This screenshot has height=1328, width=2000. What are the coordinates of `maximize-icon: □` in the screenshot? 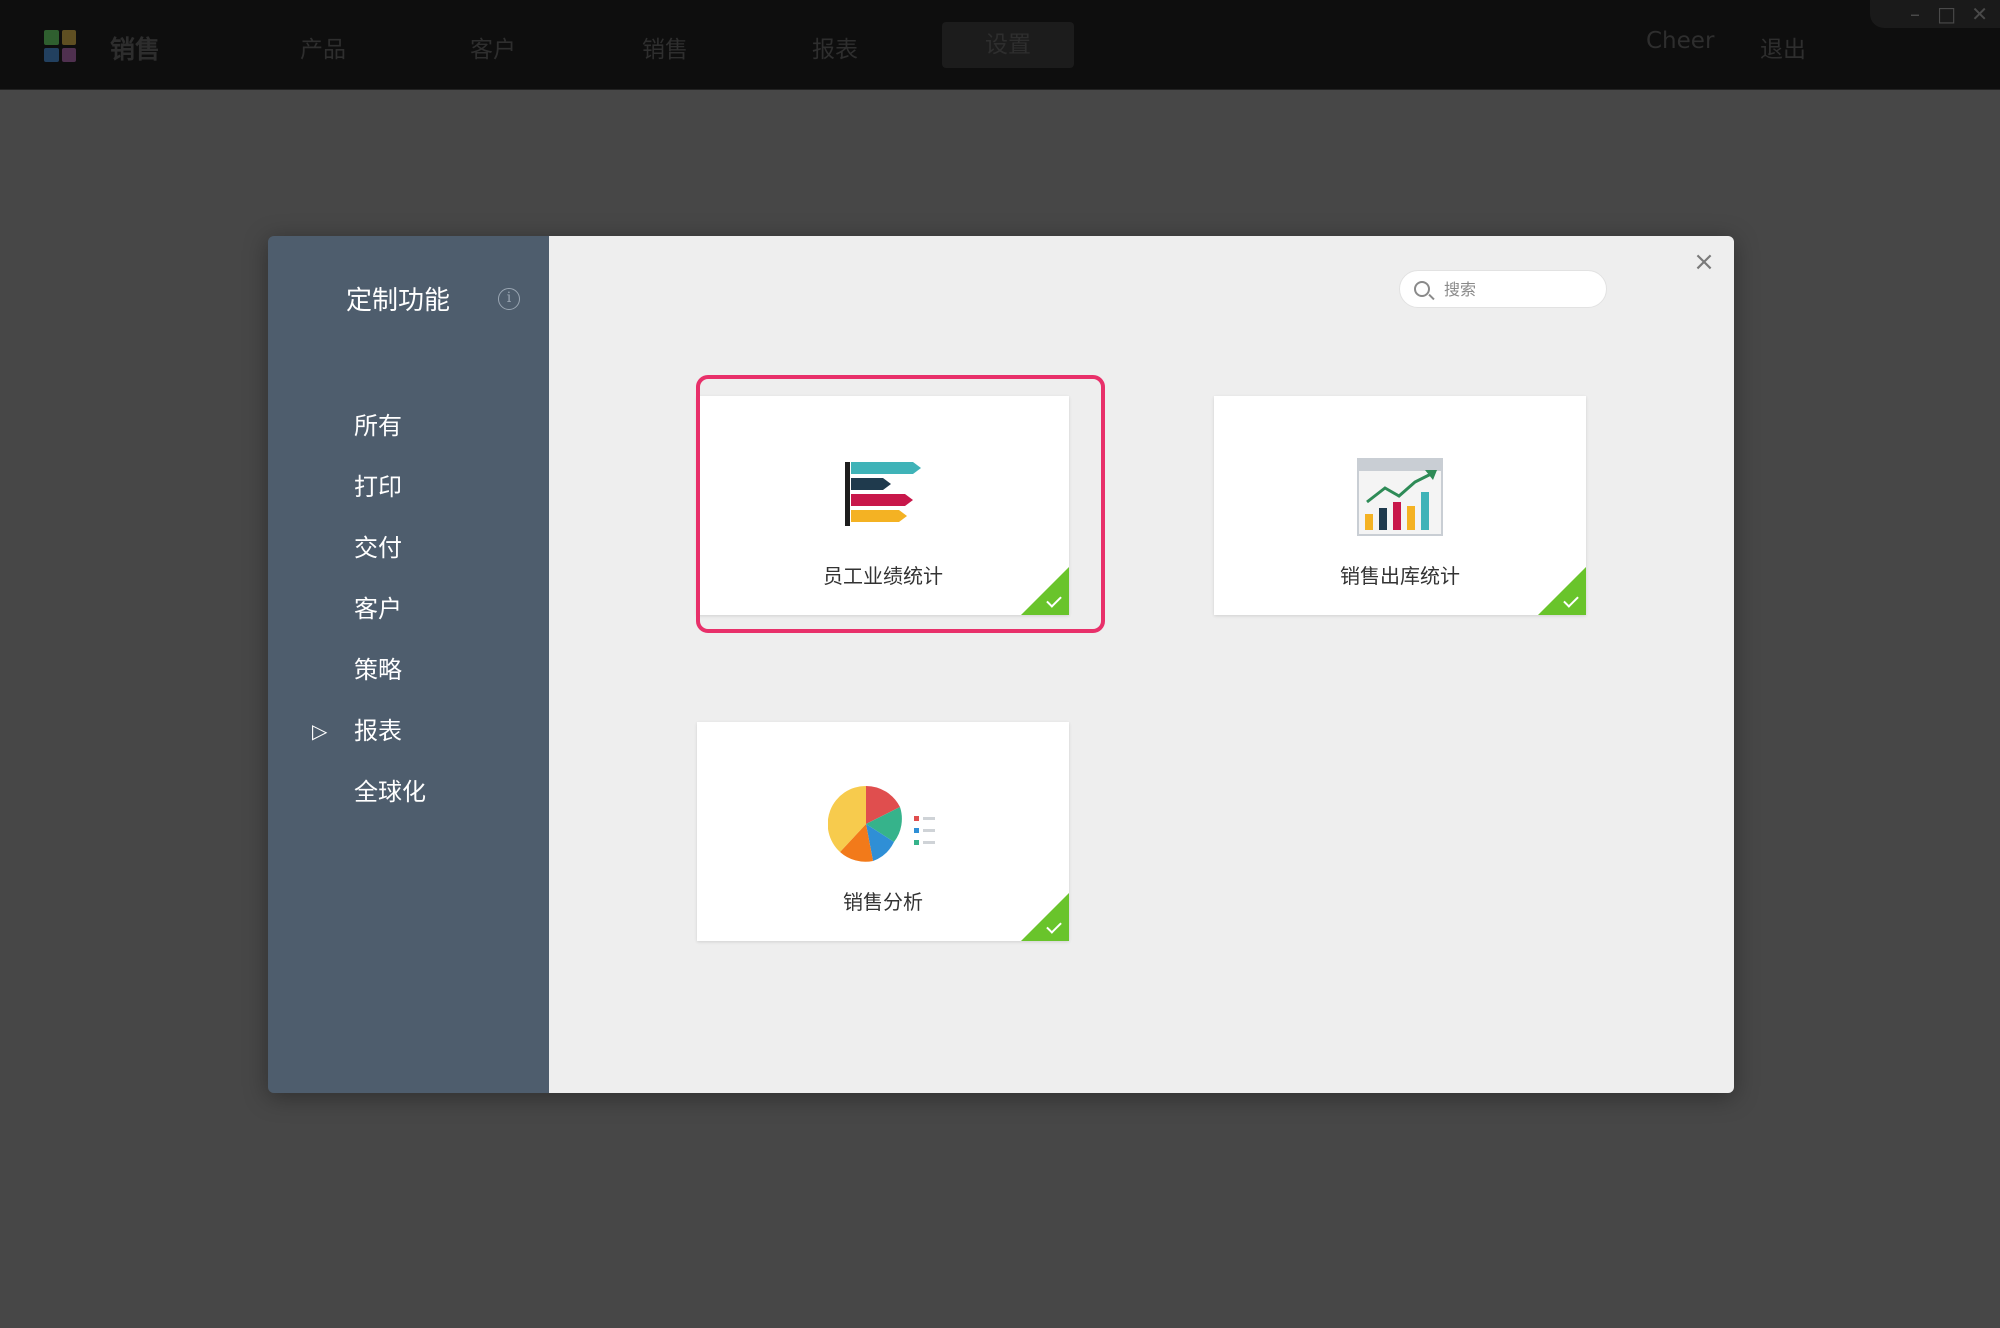 It's located at (1946, 14).